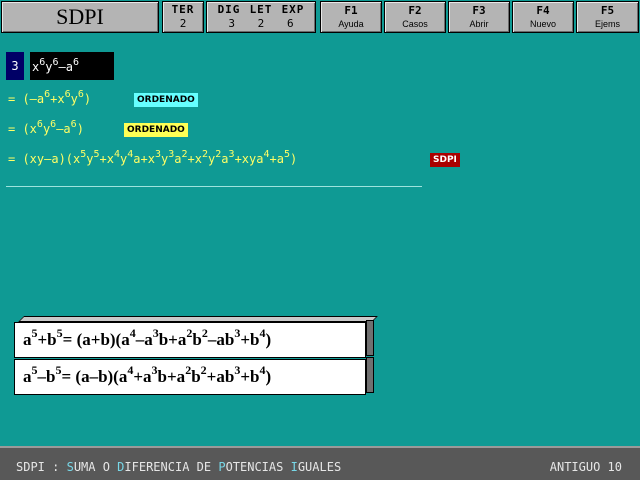 The height and width of the screenshot is (480, 640). Describe the element at coordinates (415, 10) in the screenshot. I see `f2-key-label: F2` at that location.